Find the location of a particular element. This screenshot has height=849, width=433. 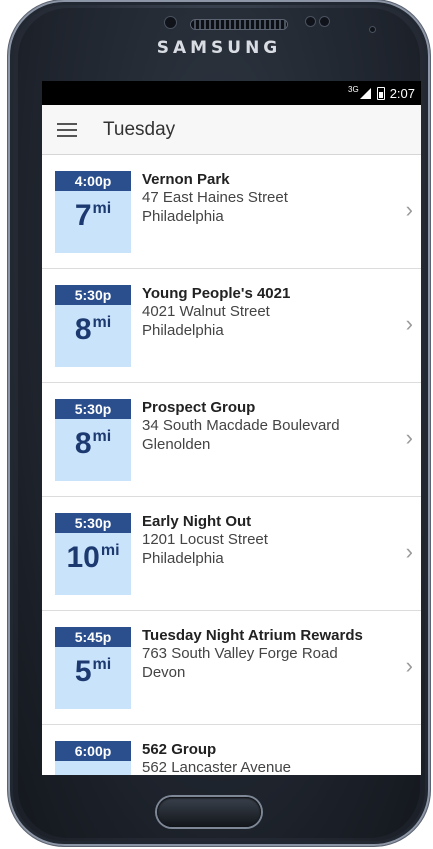

meeting-name: 562 Group is located at coordinates (179, 749).